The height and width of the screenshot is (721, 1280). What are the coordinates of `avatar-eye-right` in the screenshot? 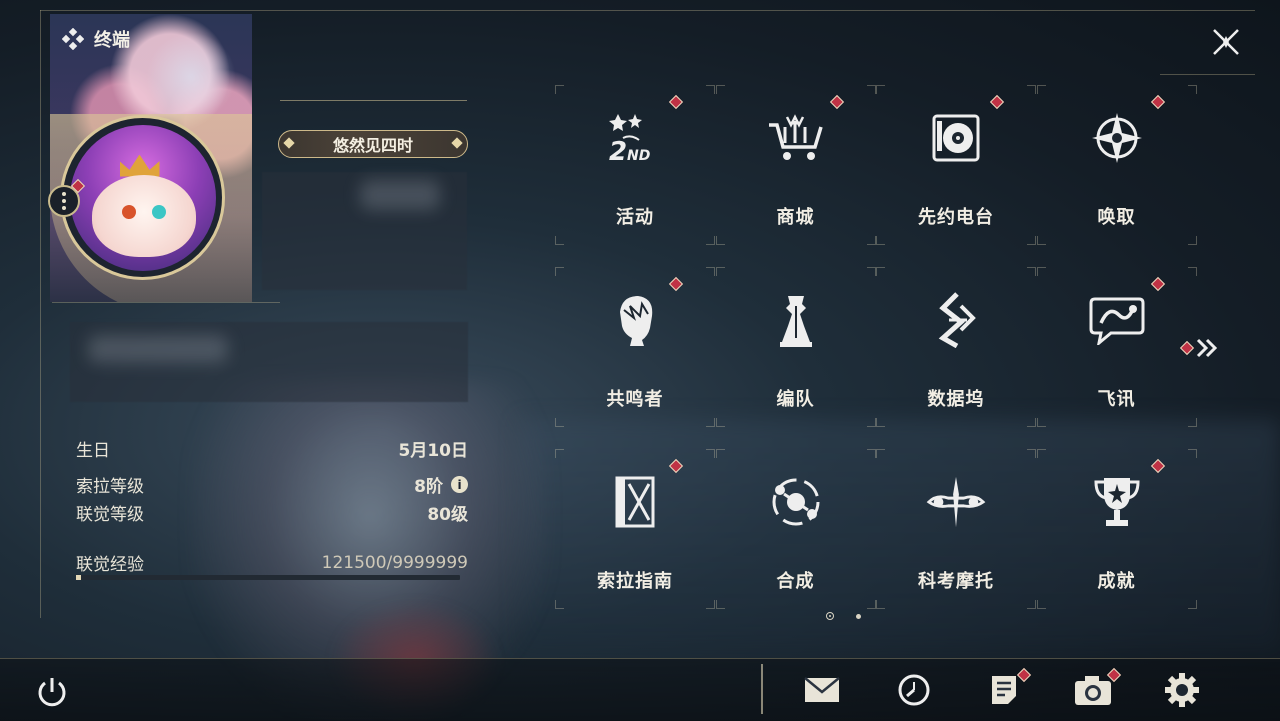 It's located at (158, 211).